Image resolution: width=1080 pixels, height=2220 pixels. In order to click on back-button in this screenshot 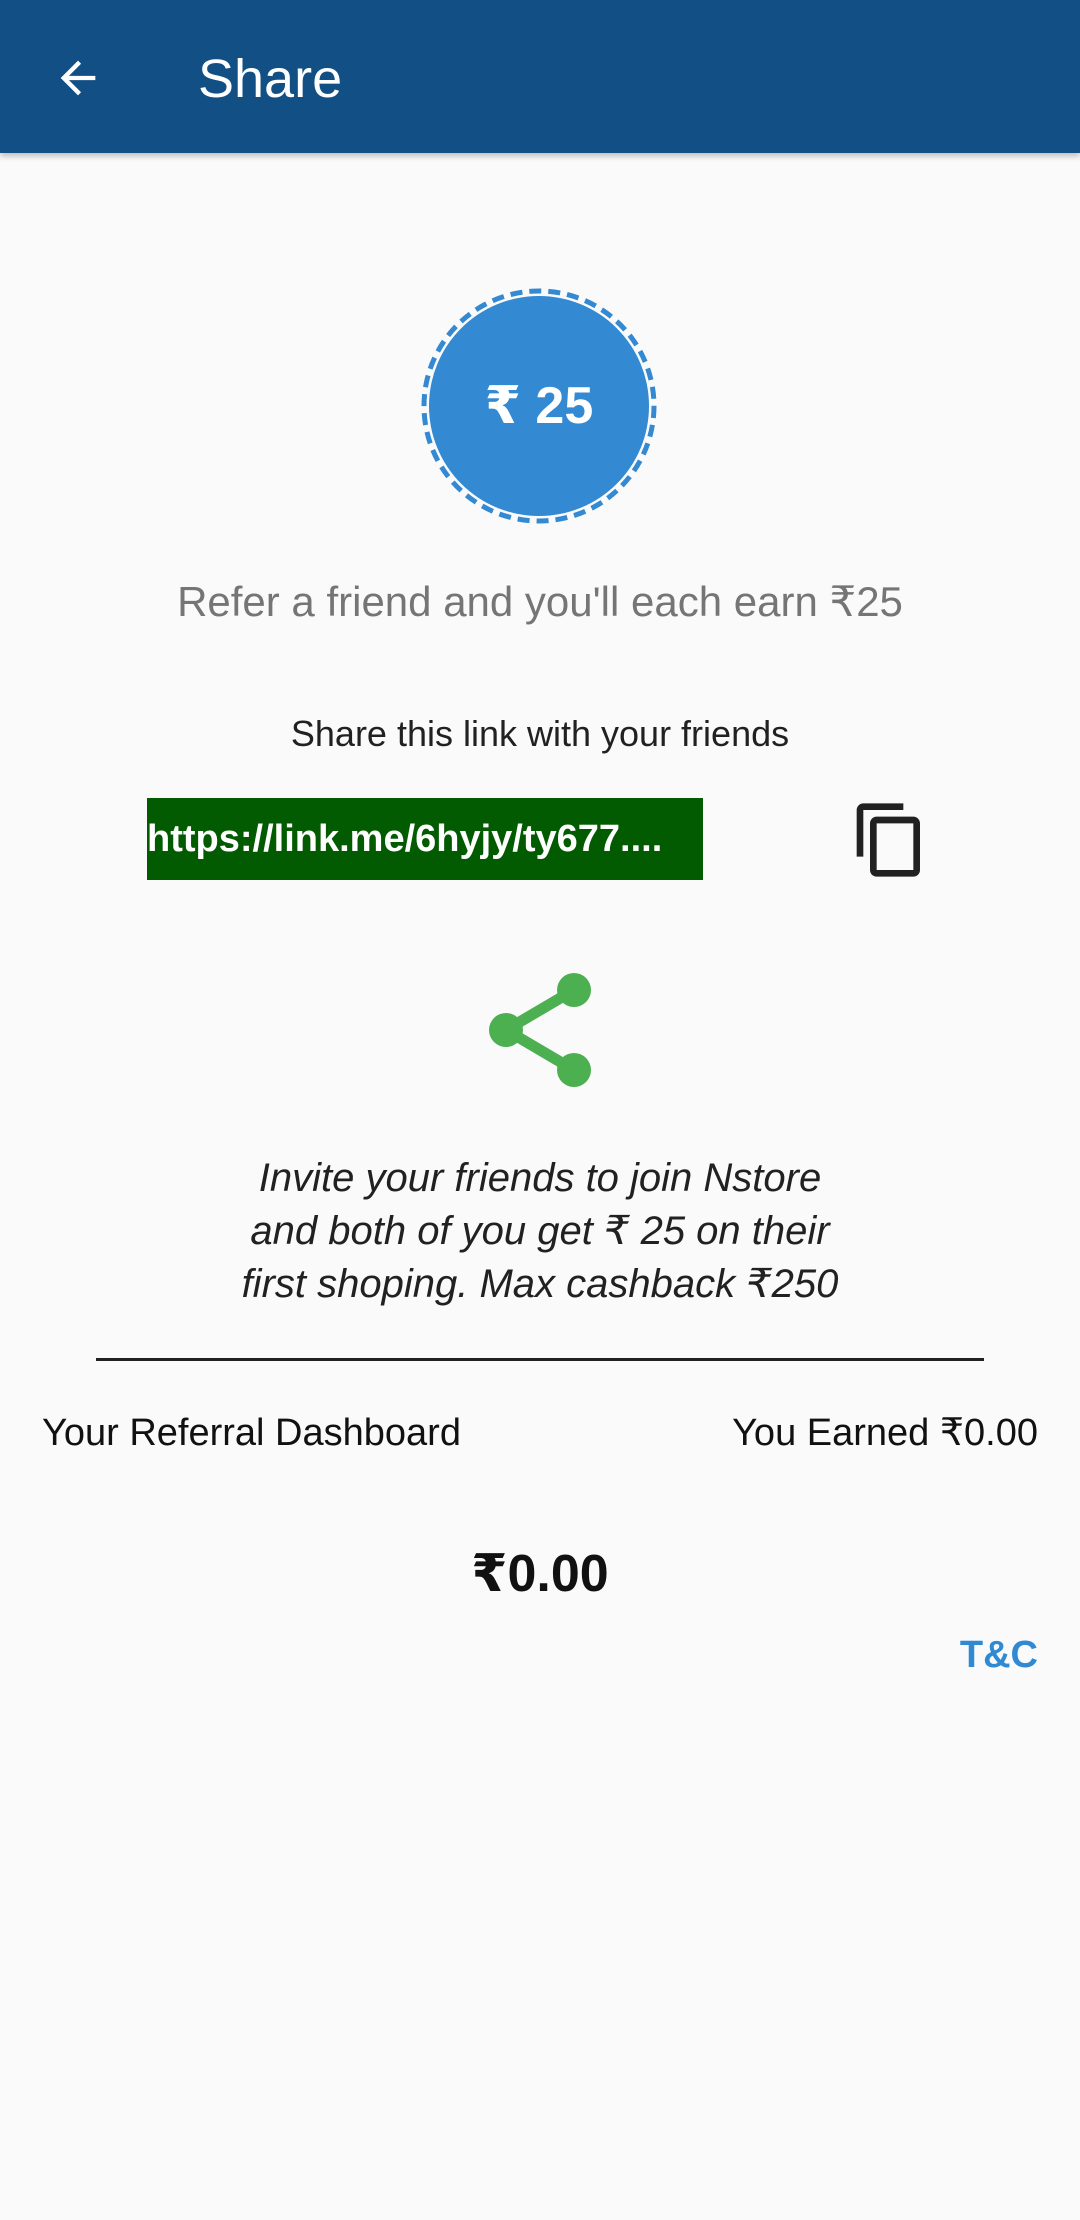, I will do `click(78, 78)`.